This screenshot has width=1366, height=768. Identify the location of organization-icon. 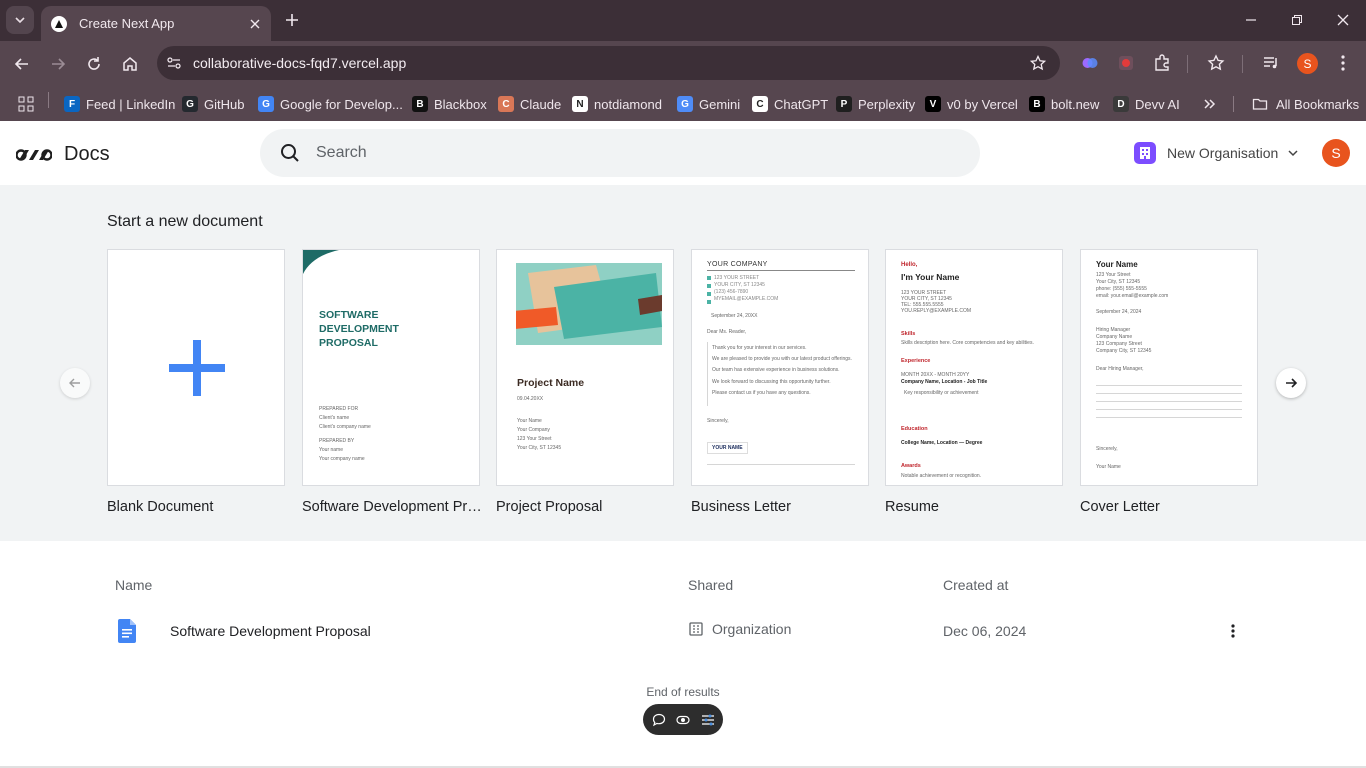
(696, 629).